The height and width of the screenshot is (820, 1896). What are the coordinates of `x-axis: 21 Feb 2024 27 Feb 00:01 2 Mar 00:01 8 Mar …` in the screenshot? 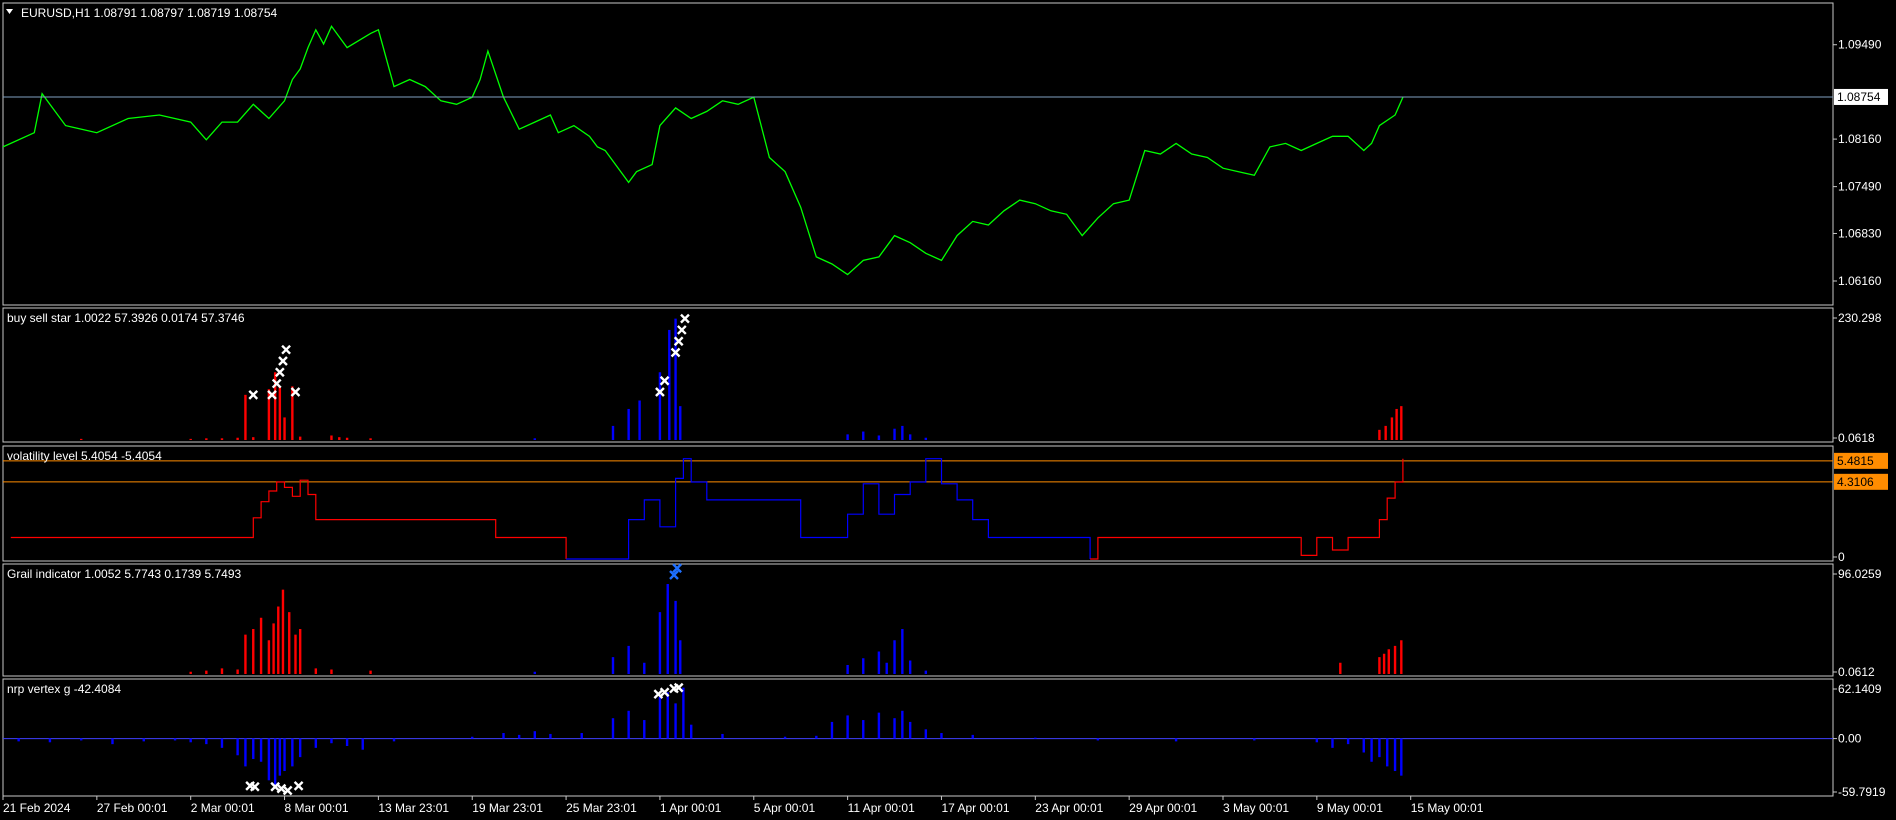 It's located at (743, 805).